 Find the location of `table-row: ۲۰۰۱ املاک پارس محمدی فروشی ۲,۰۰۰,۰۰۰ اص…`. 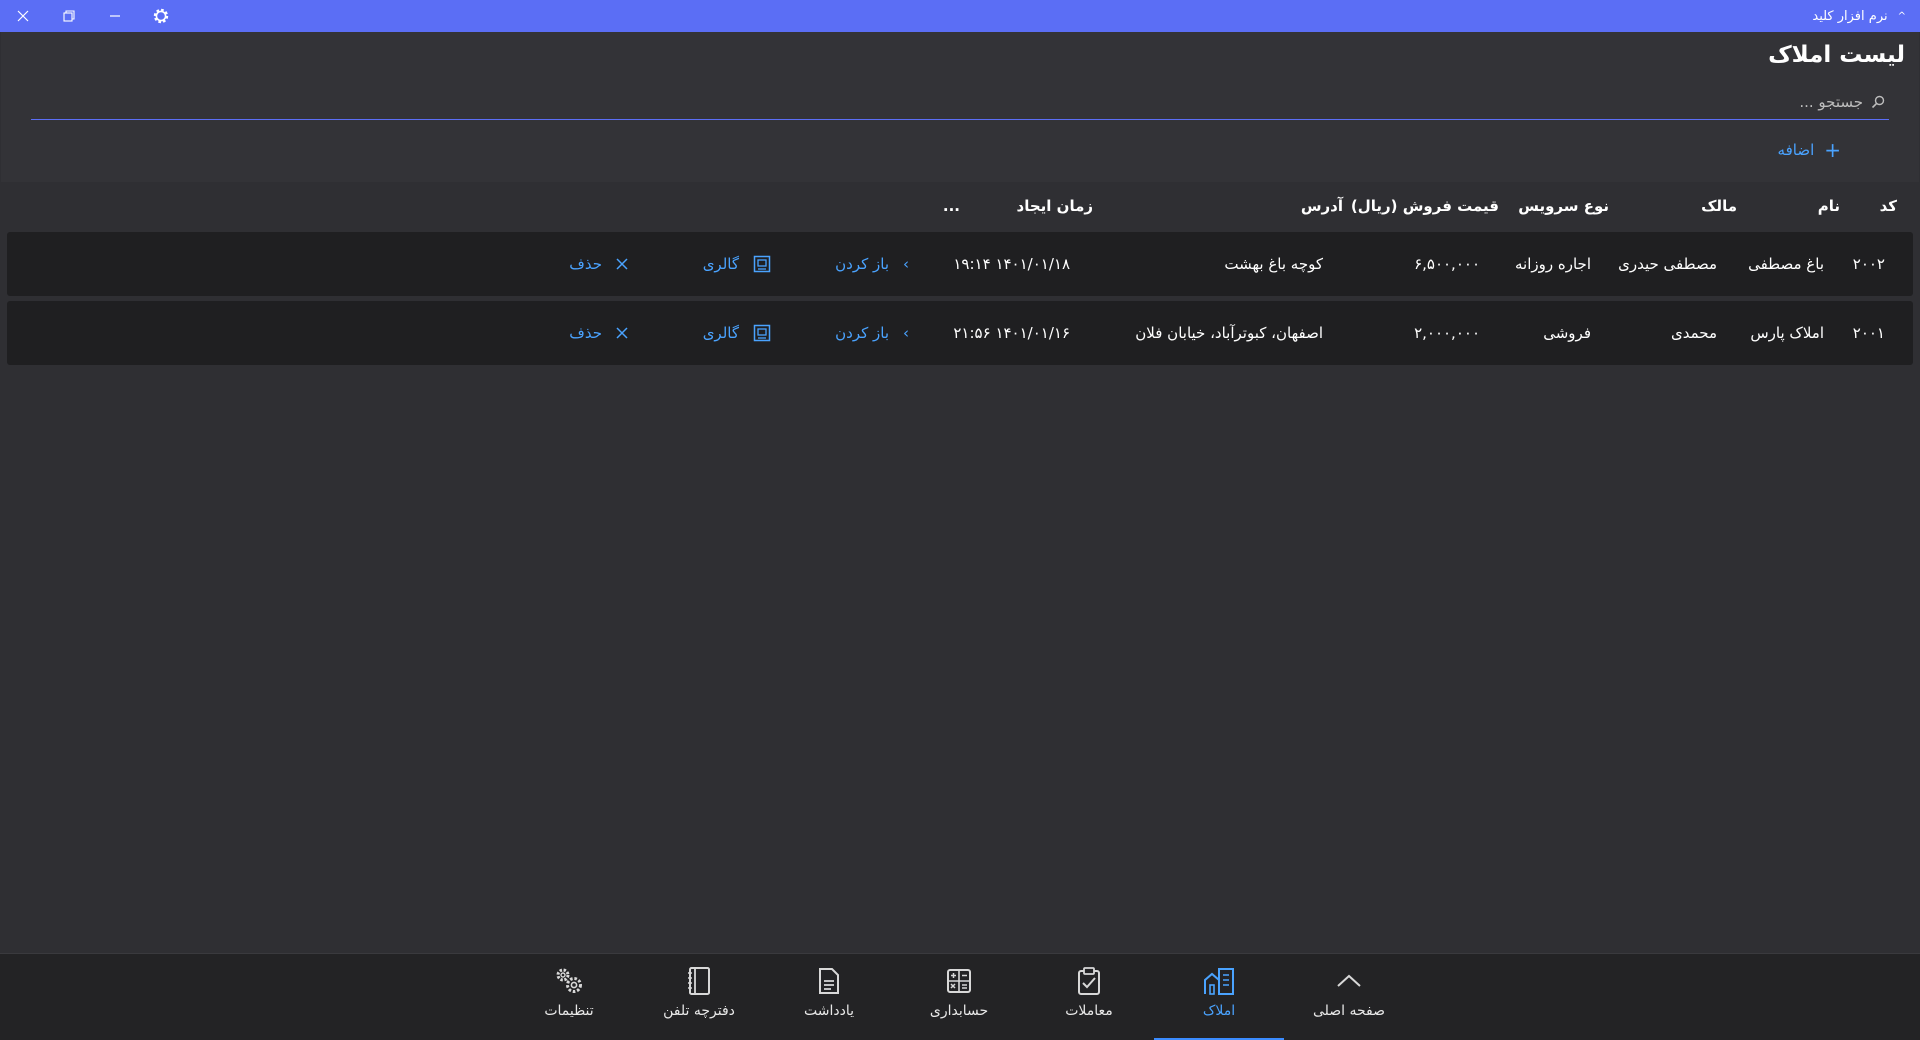

table-row: ۲۰۰۱ املاک پارس محمدی فروشی ۲,۰۰۰,۰۰۰ اص… is located at coordinates (960, 333).